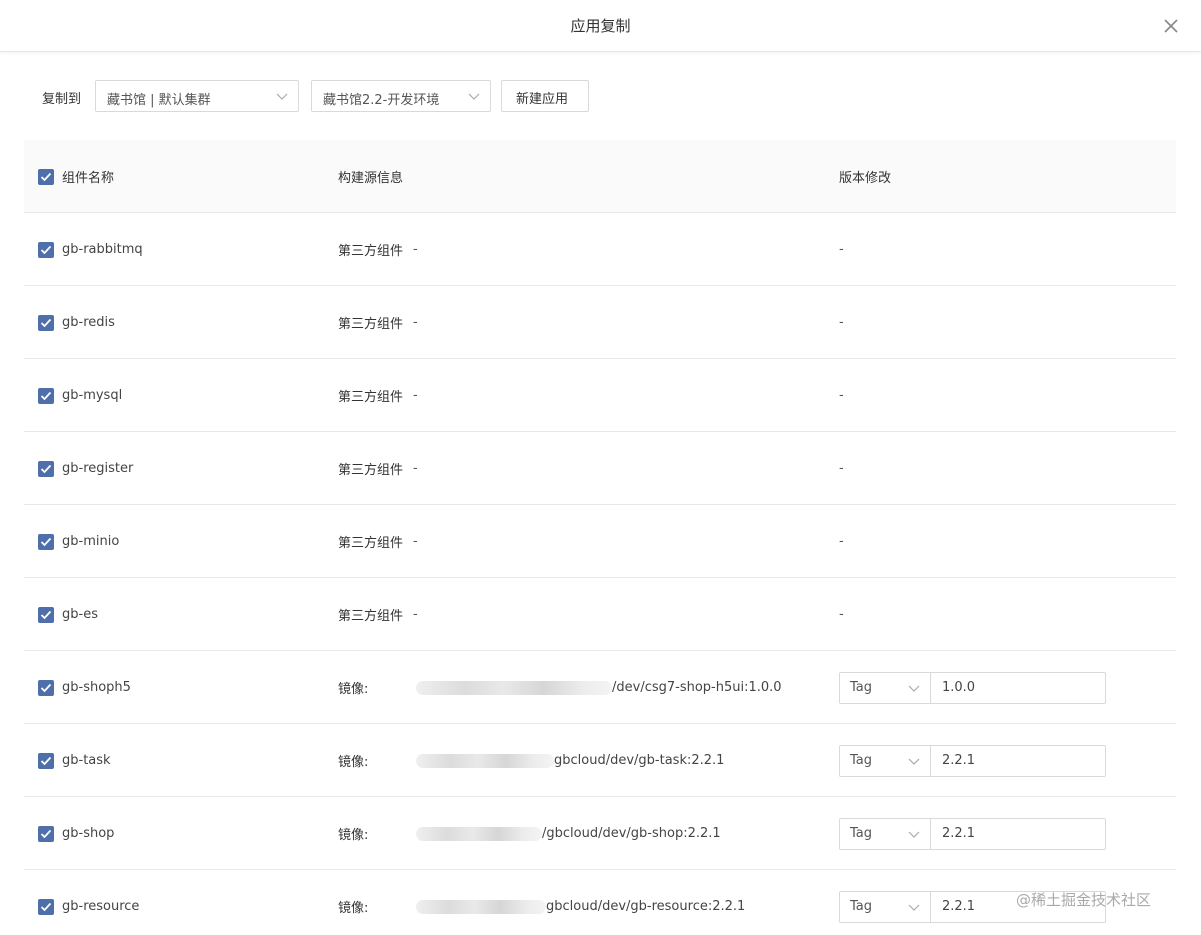 The image size is (1201, 935). Describe the element at coordinates (631, 833) in the screenshot. I see `image-path: /gbcloud/dev/gb-shop:2.2.1` at that location.